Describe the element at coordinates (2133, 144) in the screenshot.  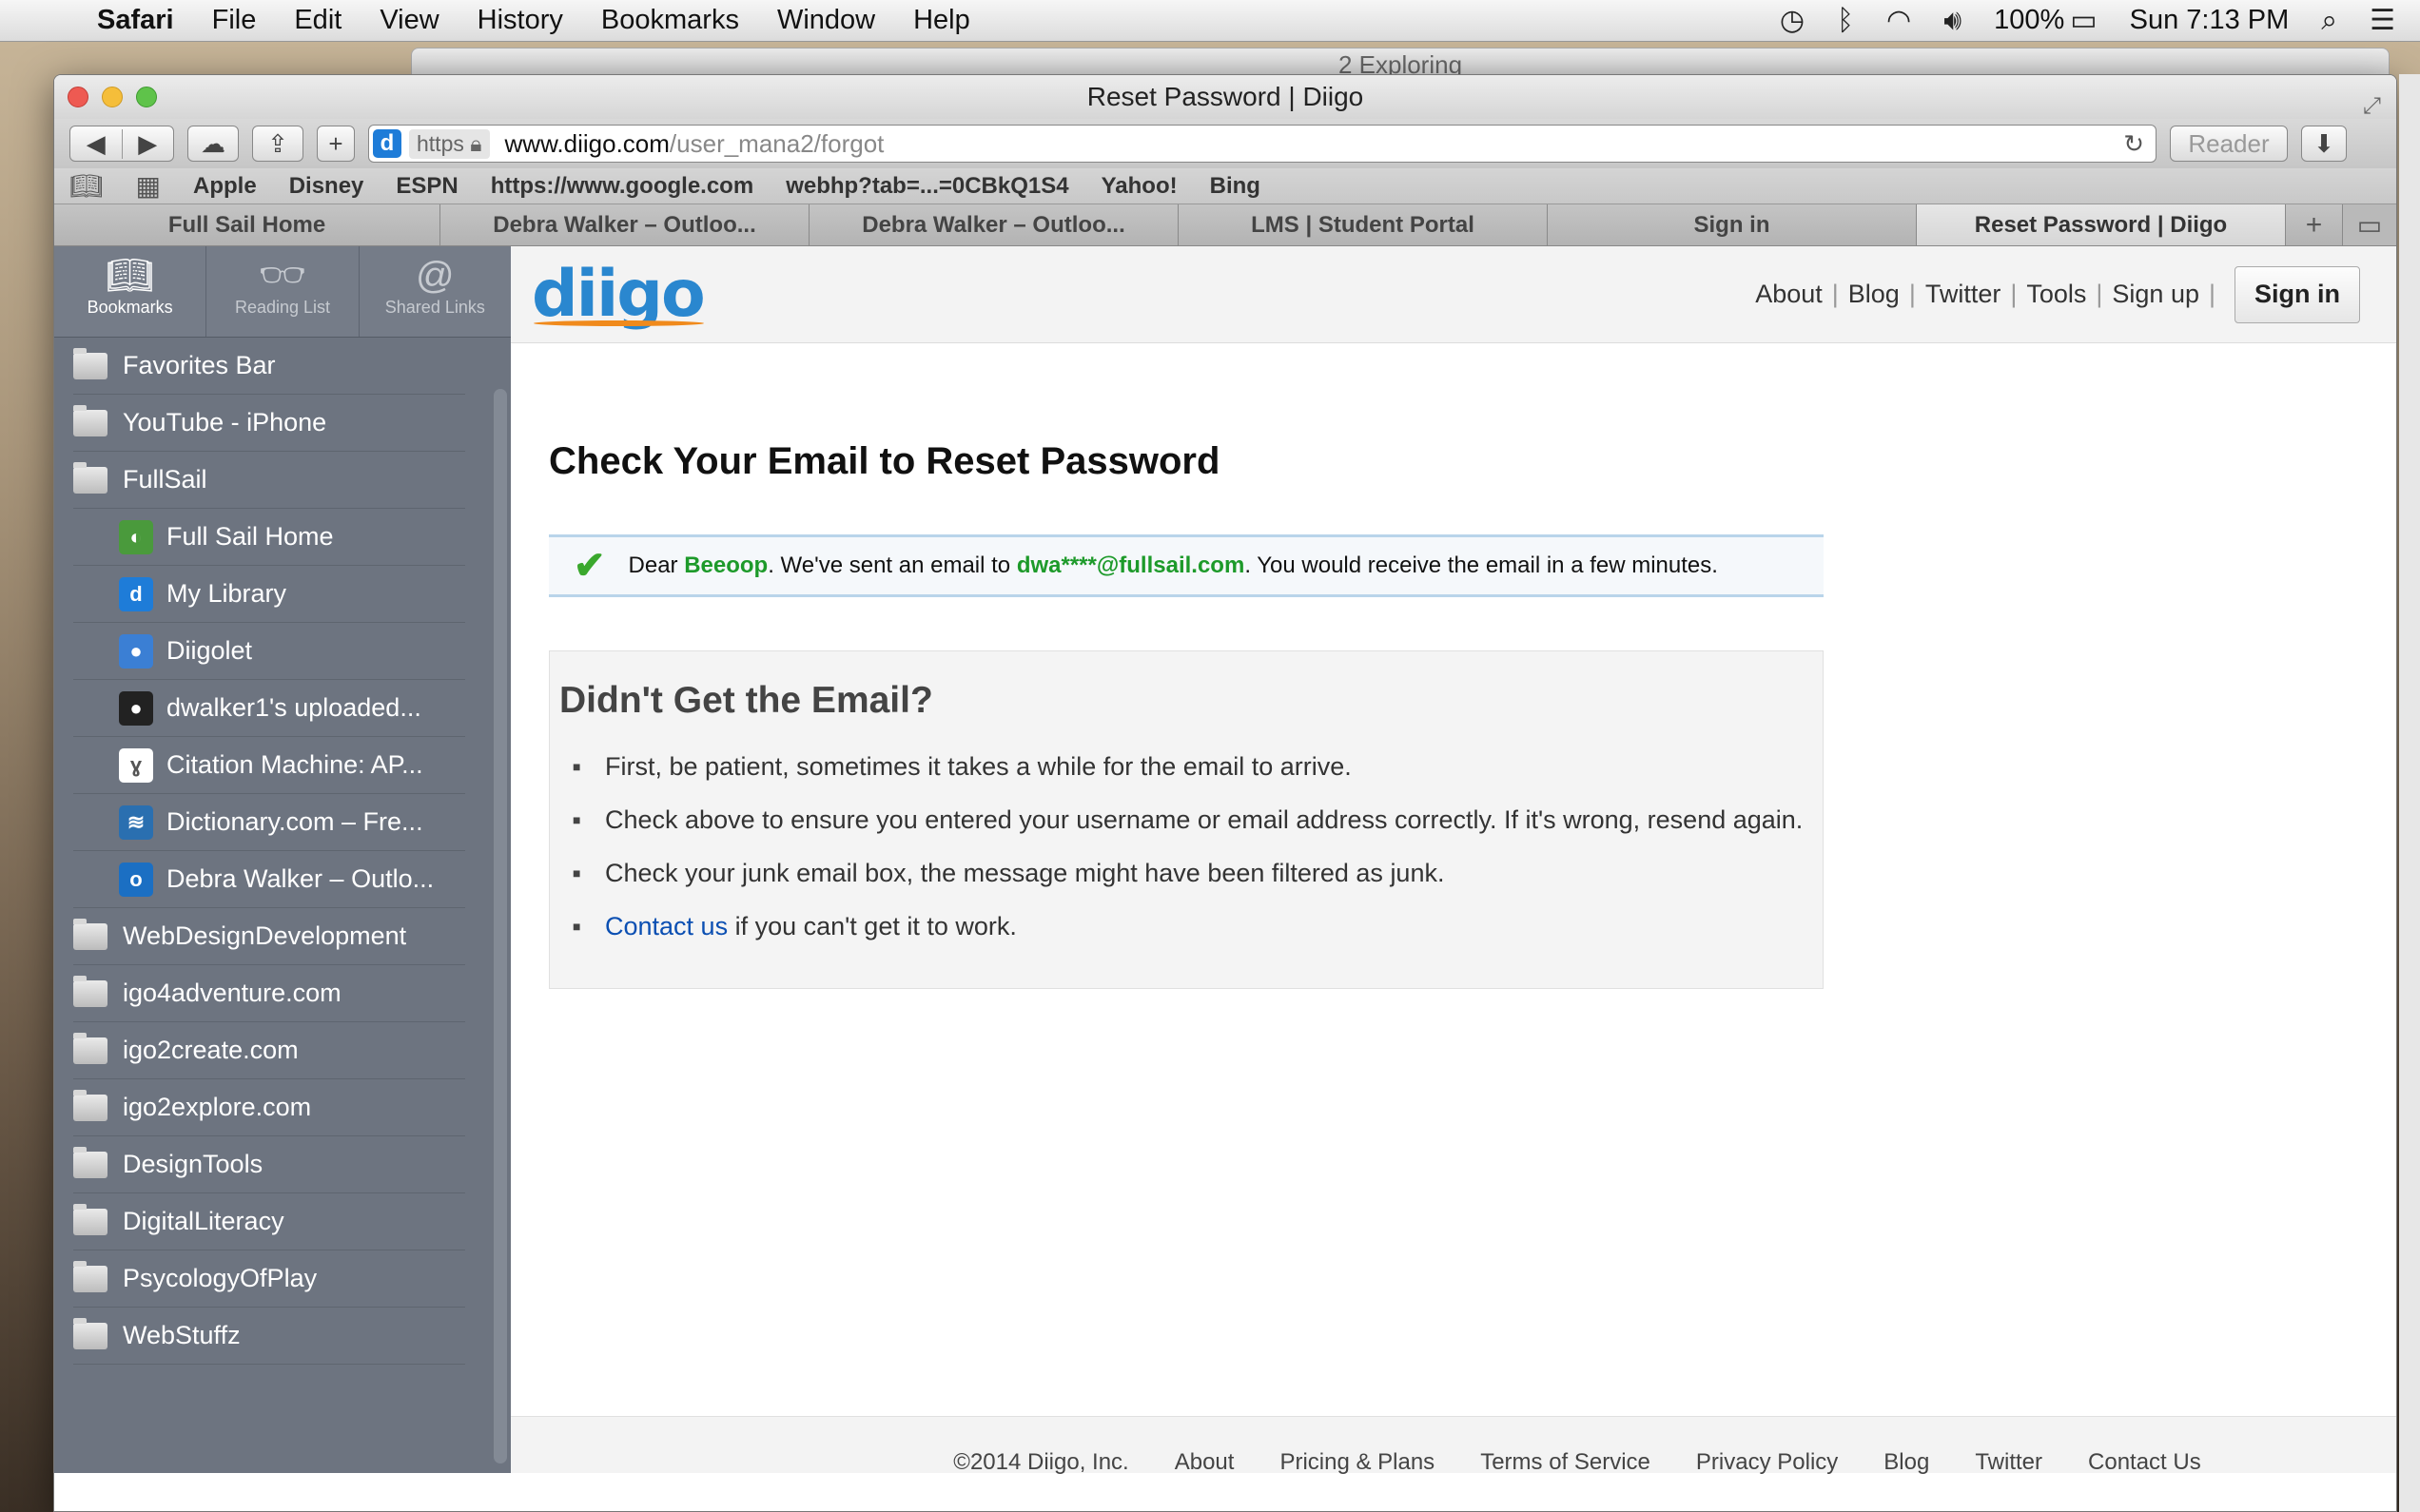
I see `reload-icon: ↻` at that location.